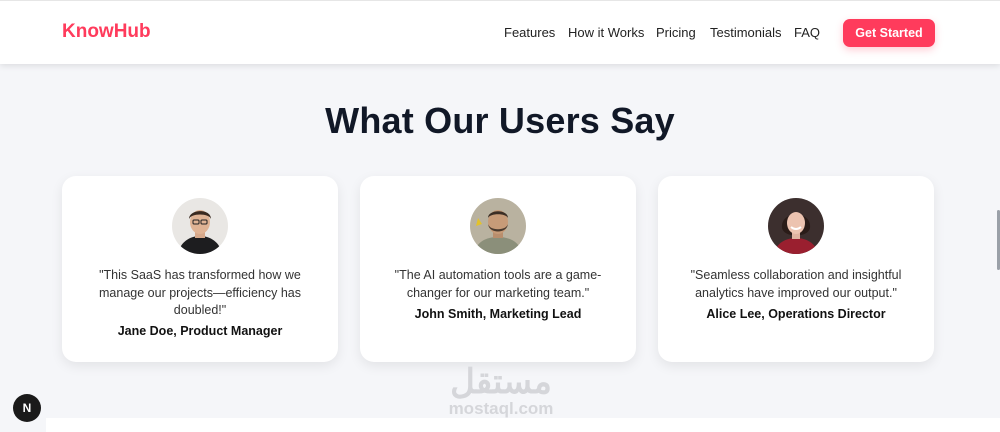 This screenshot has height=432, width=1000. What do you see at coordinates (501, 382) in the screenshot?
I see `watermark-arabic: مستقل` at bounding box center [501, 382].